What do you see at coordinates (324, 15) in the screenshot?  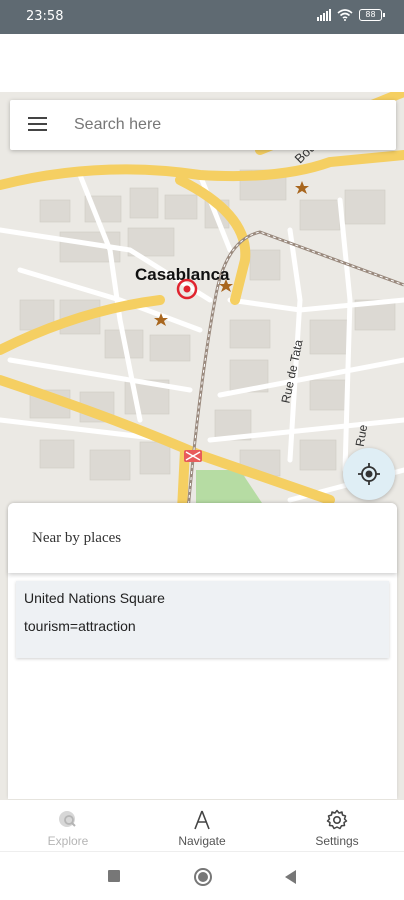 I see `signal-icon` at bounding box center [324, 15].